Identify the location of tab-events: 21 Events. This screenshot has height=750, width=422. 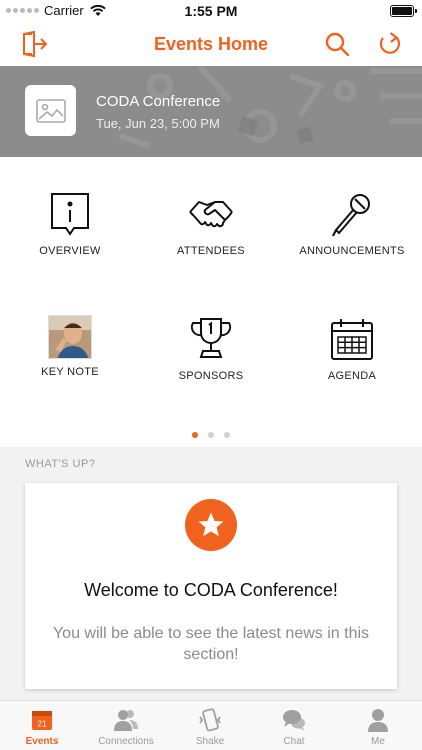
(42, 727).